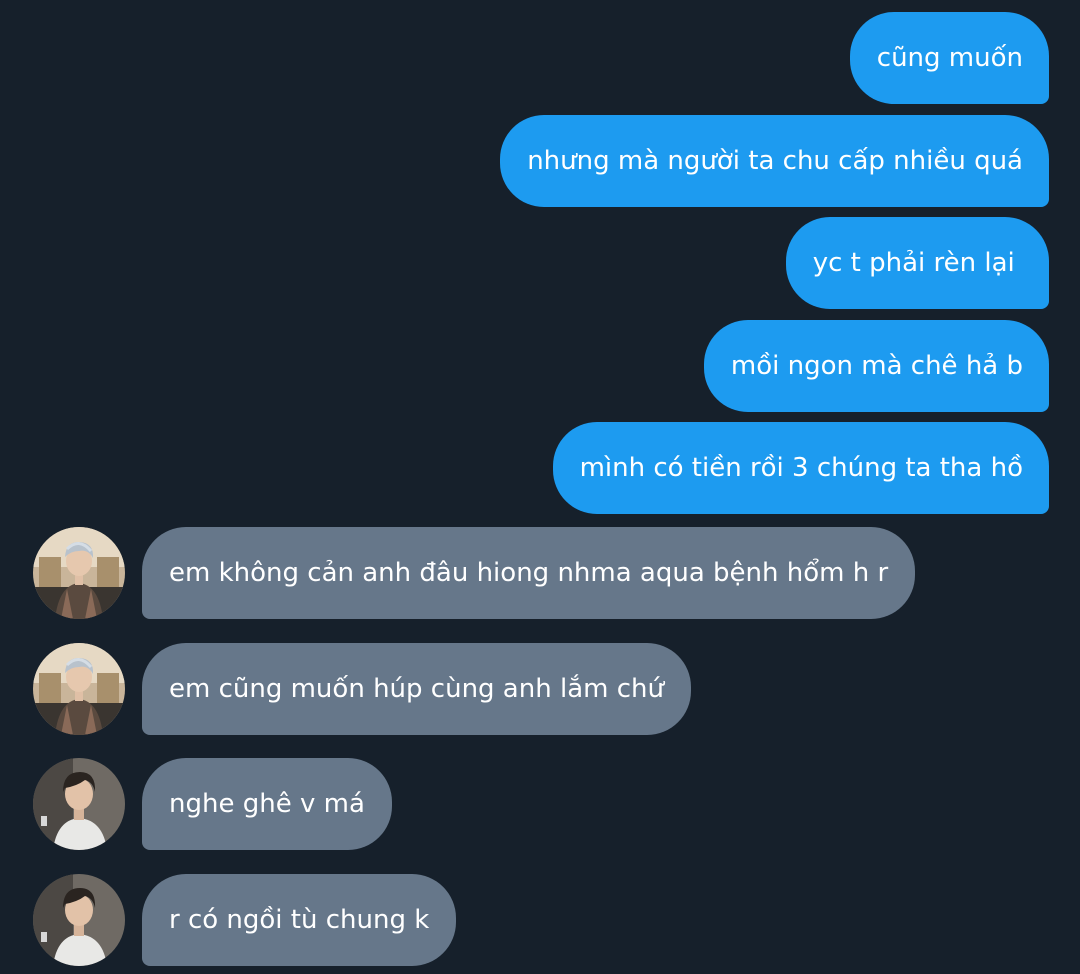 The width and height of the screenshot is (1080, 974). Describe the element at coordinates (540, 920) in the screenshot. I see `message-row-received: r có ngồi tù chung k` at that location.